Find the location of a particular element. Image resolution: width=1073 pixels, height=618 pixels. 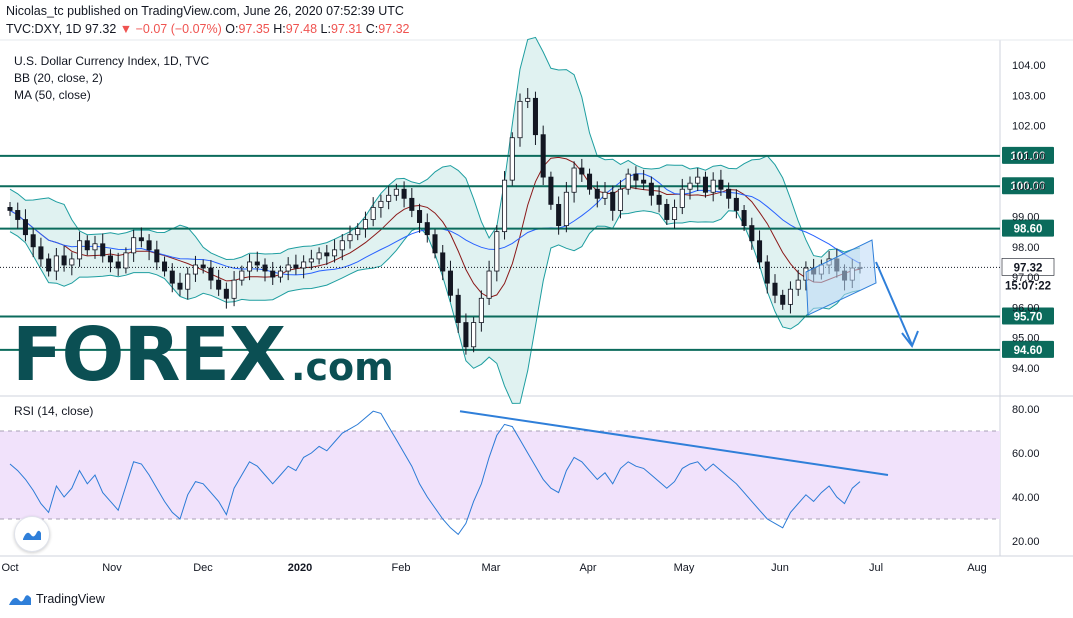

rsi-tick-label: 60.00 is located at coordinates (1026, 454).